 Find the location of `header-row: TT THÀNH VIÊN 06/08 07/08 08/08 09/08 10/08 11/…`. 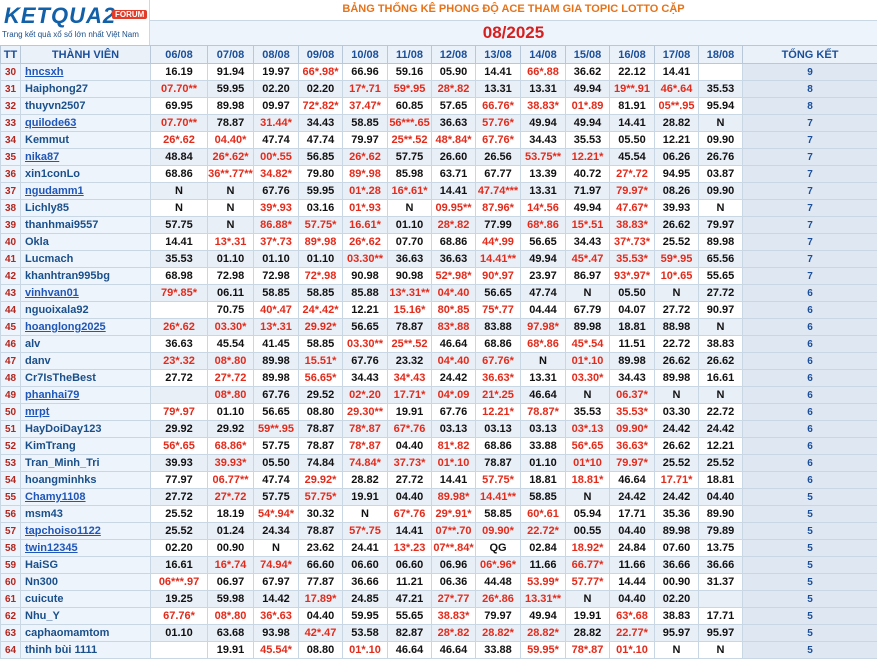

header-row: TT THÀNH VIÊN 06/08 07/08 08/08 09/08 10/08 11/… is located at coordinates (438, 54).